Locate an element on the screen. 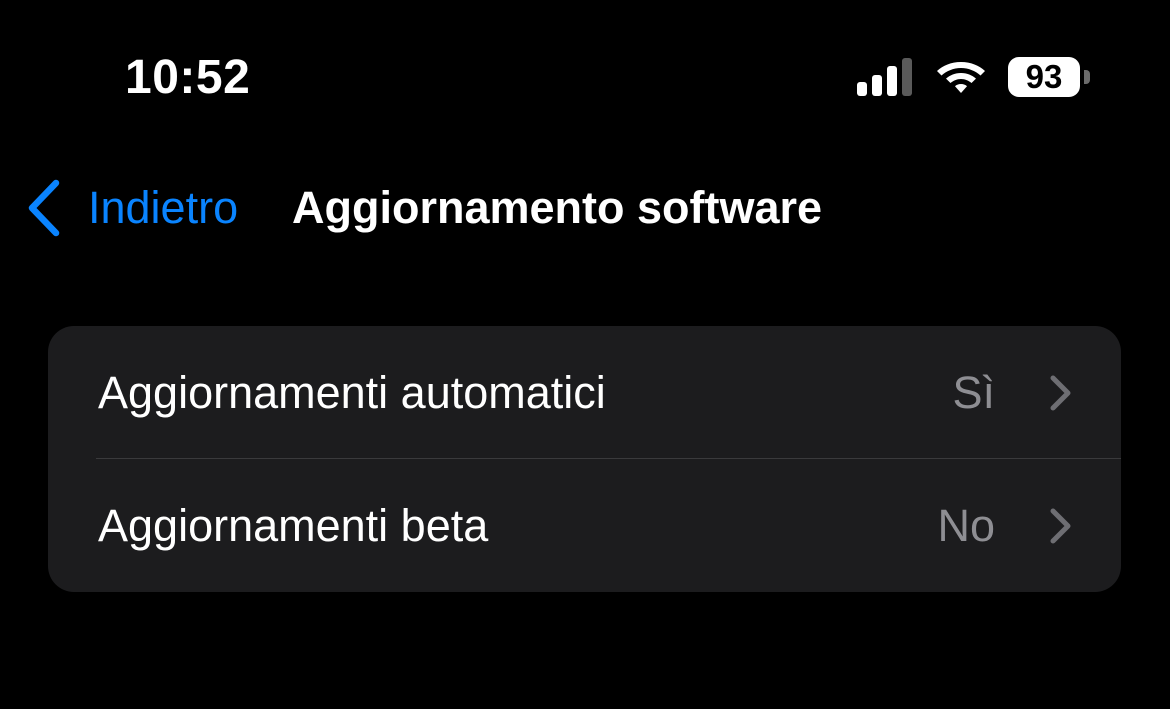  status-time: 10:52 is located at coordinates (188, 77).